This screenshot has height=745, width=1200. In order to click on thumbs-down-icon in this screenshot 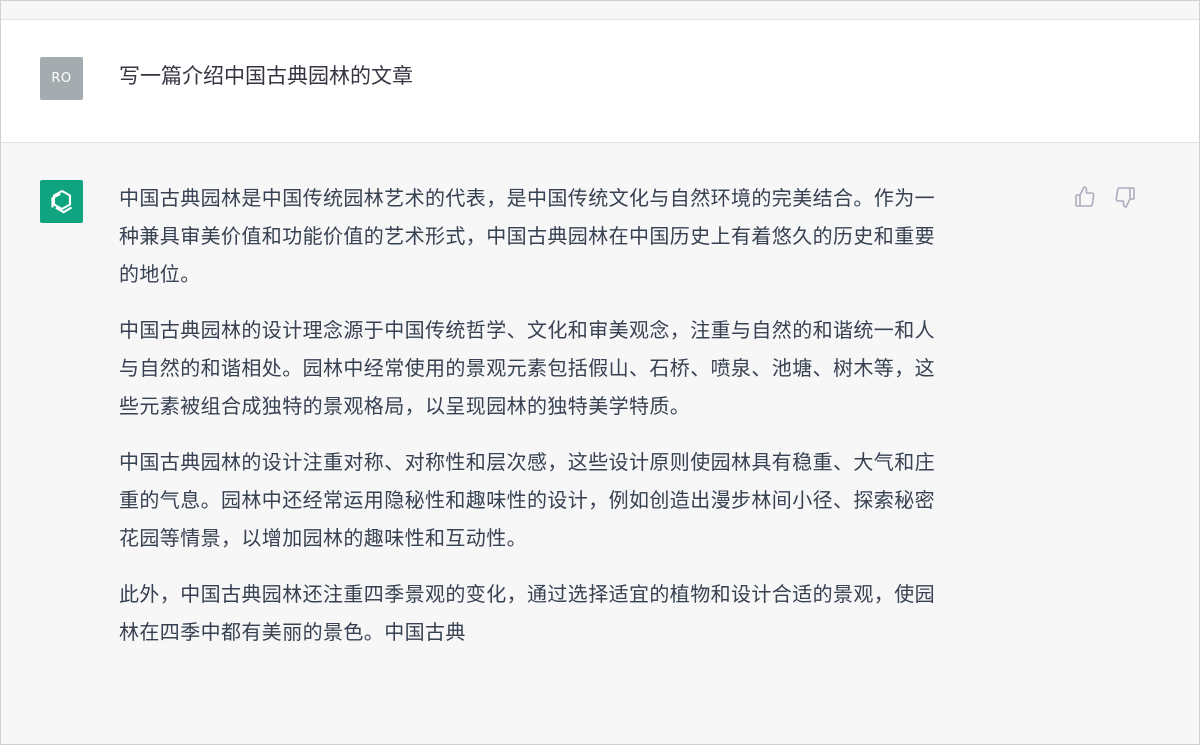, I will do `click(1125, 197)`.